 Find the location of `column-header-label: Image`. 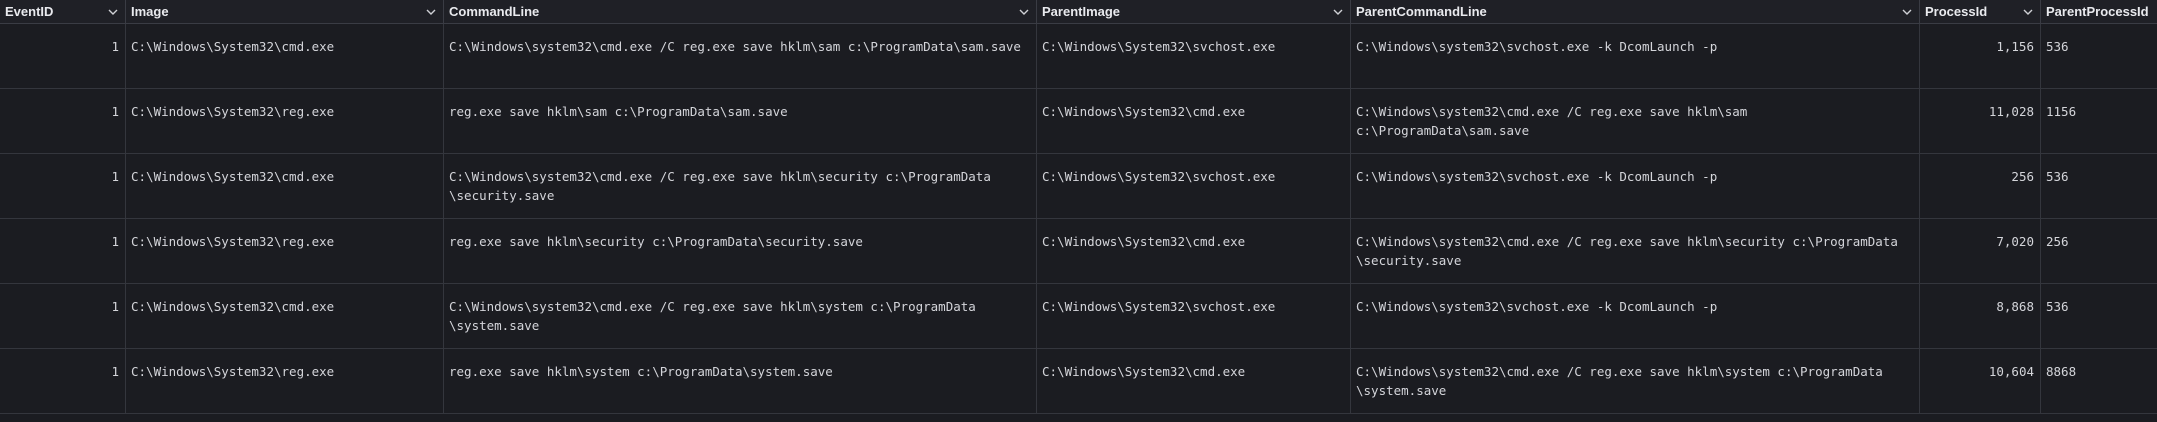

column-header-label: Image is located at coordinates (150, 11).